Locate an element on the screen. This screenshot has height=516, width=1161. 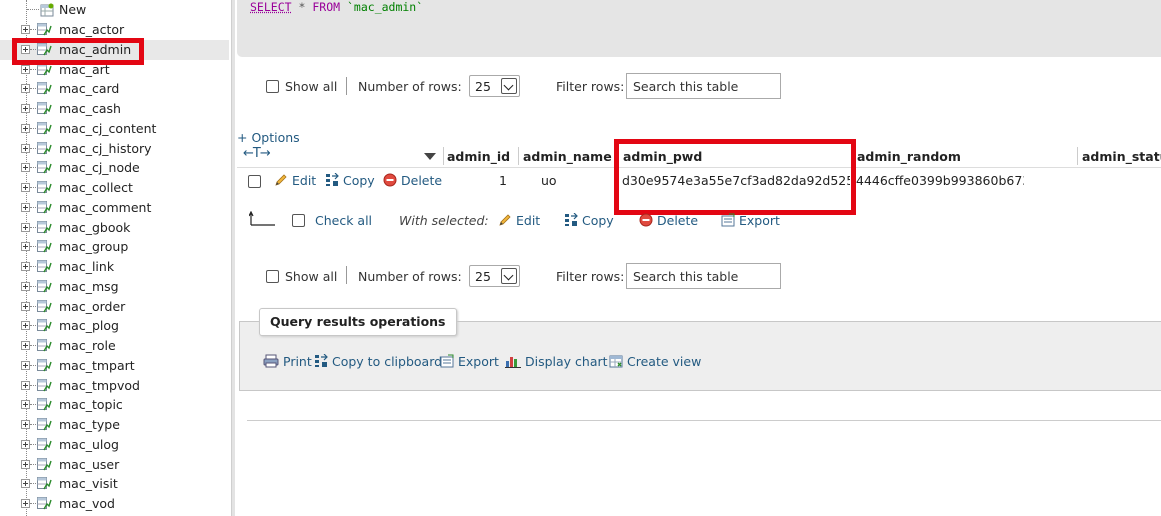
display-chart-button: Display chart is located at coordinates (556, 361).